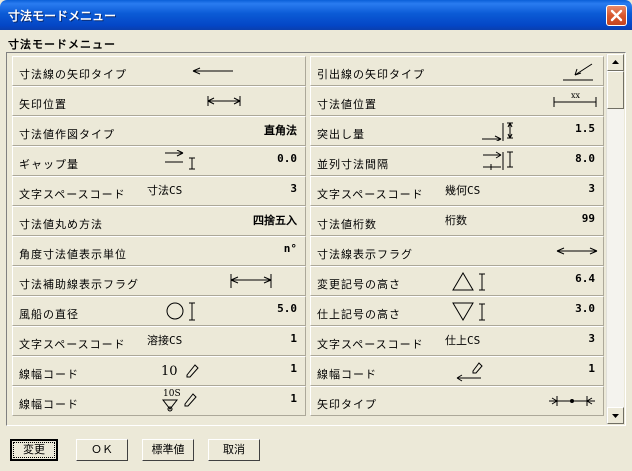 Image resolution: width=632 pixels, height=471 pixels. Describe the element at coordinates (67, 134) in the screenshot. I see `setting-label: 寸法値作図タイプ` at that location.